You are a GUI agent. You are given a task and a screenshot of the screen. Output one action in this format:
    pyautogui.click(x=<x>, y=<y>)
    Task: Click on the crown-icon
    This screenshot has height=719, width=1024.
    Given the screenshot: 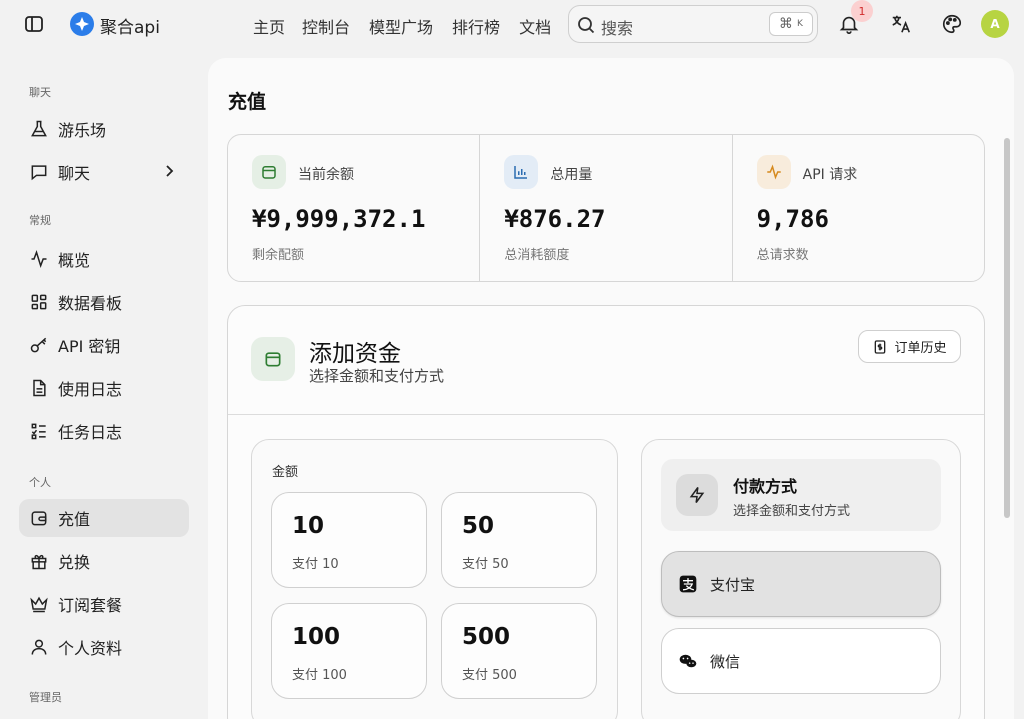 What is the action you would take?
    pyautogui.click(x=39, y=604)
    